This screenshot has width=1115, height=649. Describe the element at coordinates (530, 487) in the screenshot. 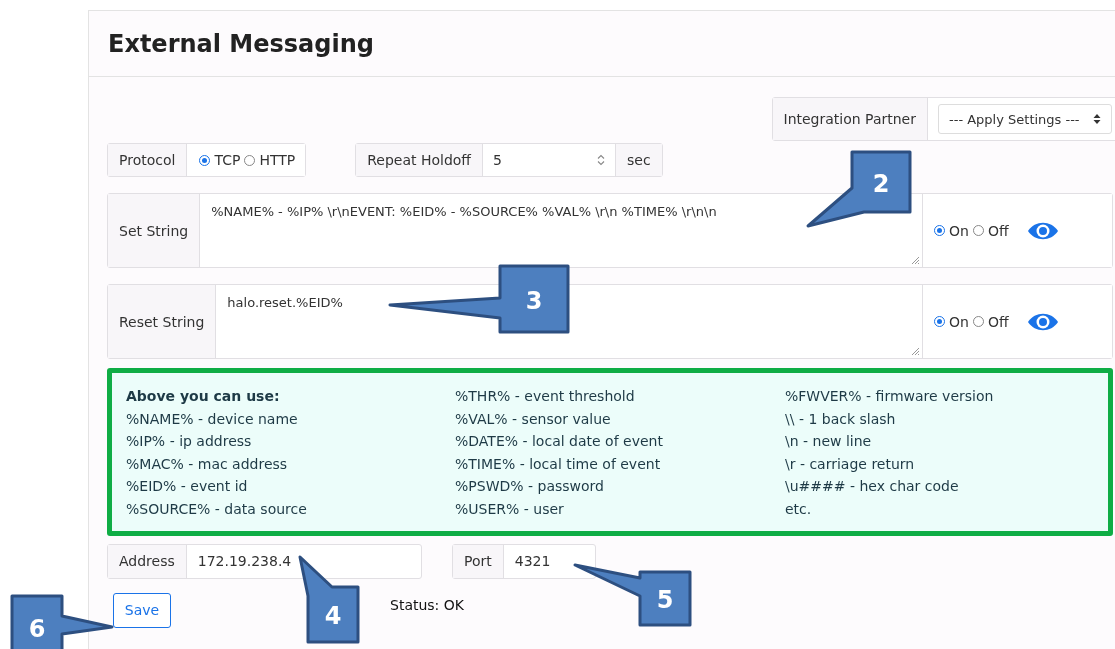

I see `help-item: %PSWD% - password` at that location.